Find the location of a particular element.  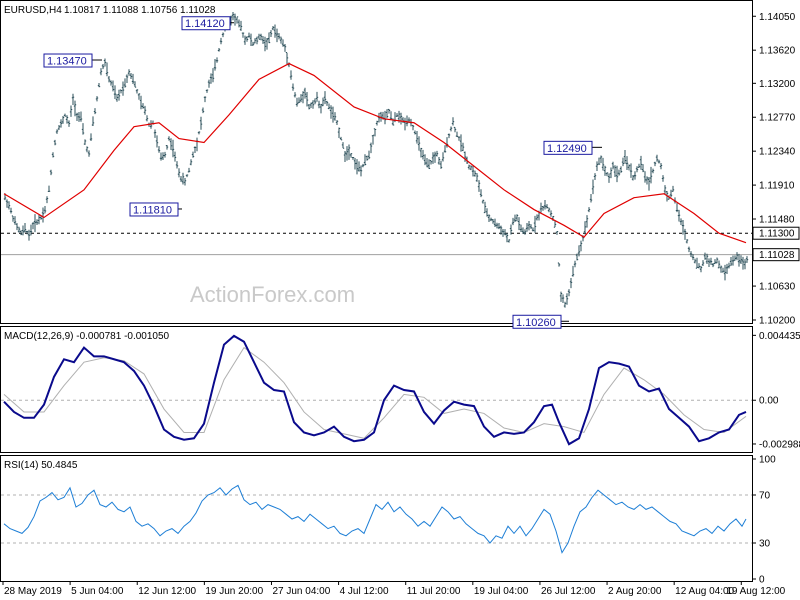

watermark: ActionForex.com is located at coordinates (272, 294).